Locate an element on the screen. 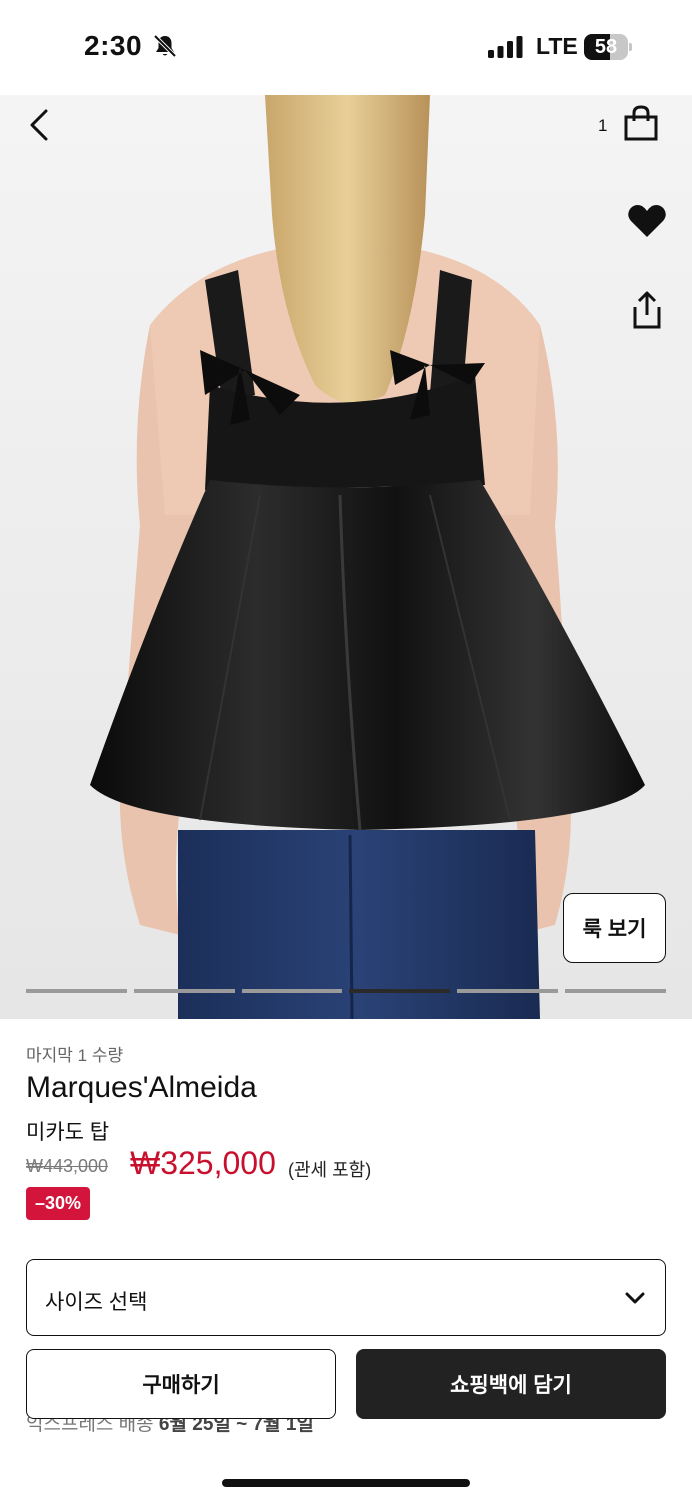 The width and height of the screenshot is (692, 1500). status-bar: 2:30 LTE 58 is located at coordinates (346, 47).